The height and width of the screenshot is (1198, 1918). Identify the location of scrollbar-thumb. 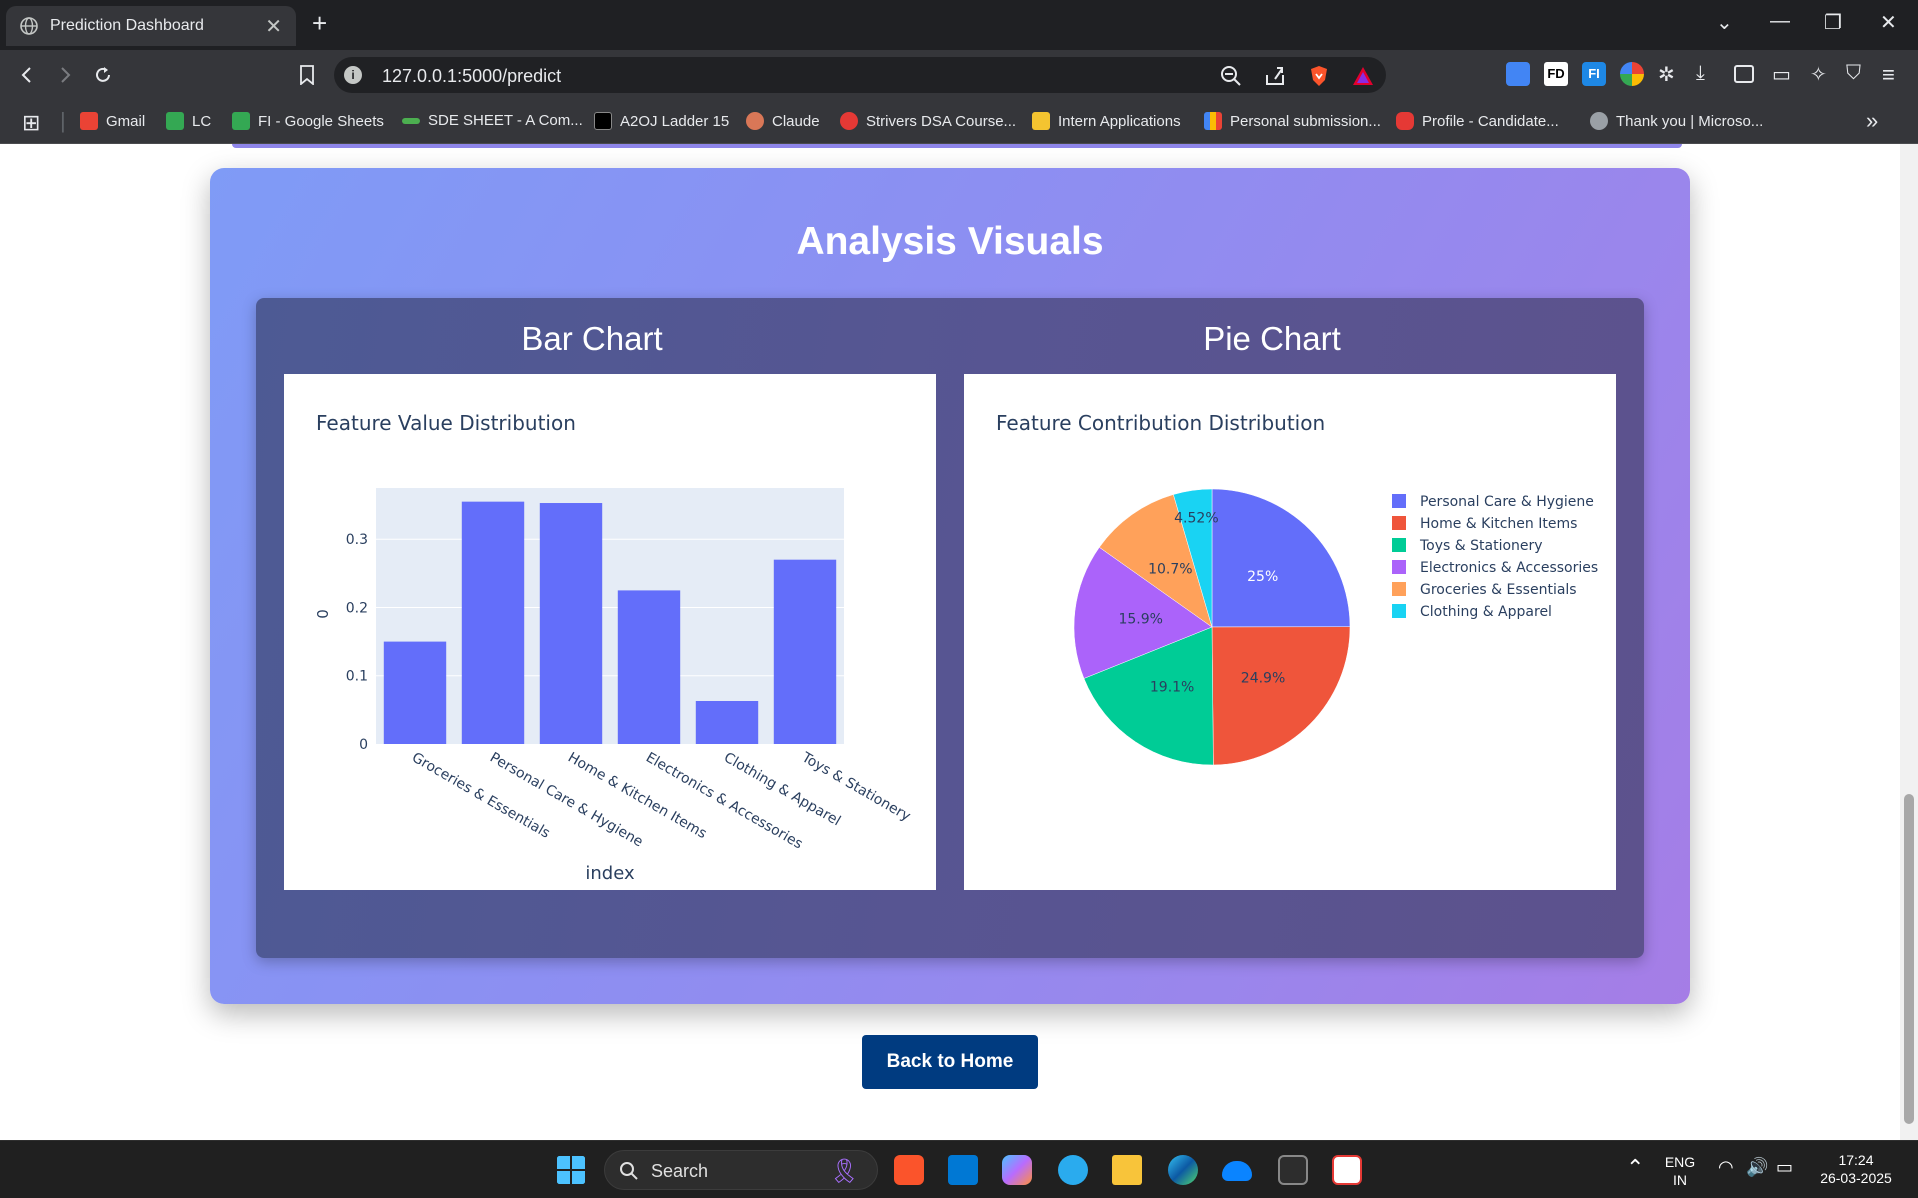
(1909, 959).